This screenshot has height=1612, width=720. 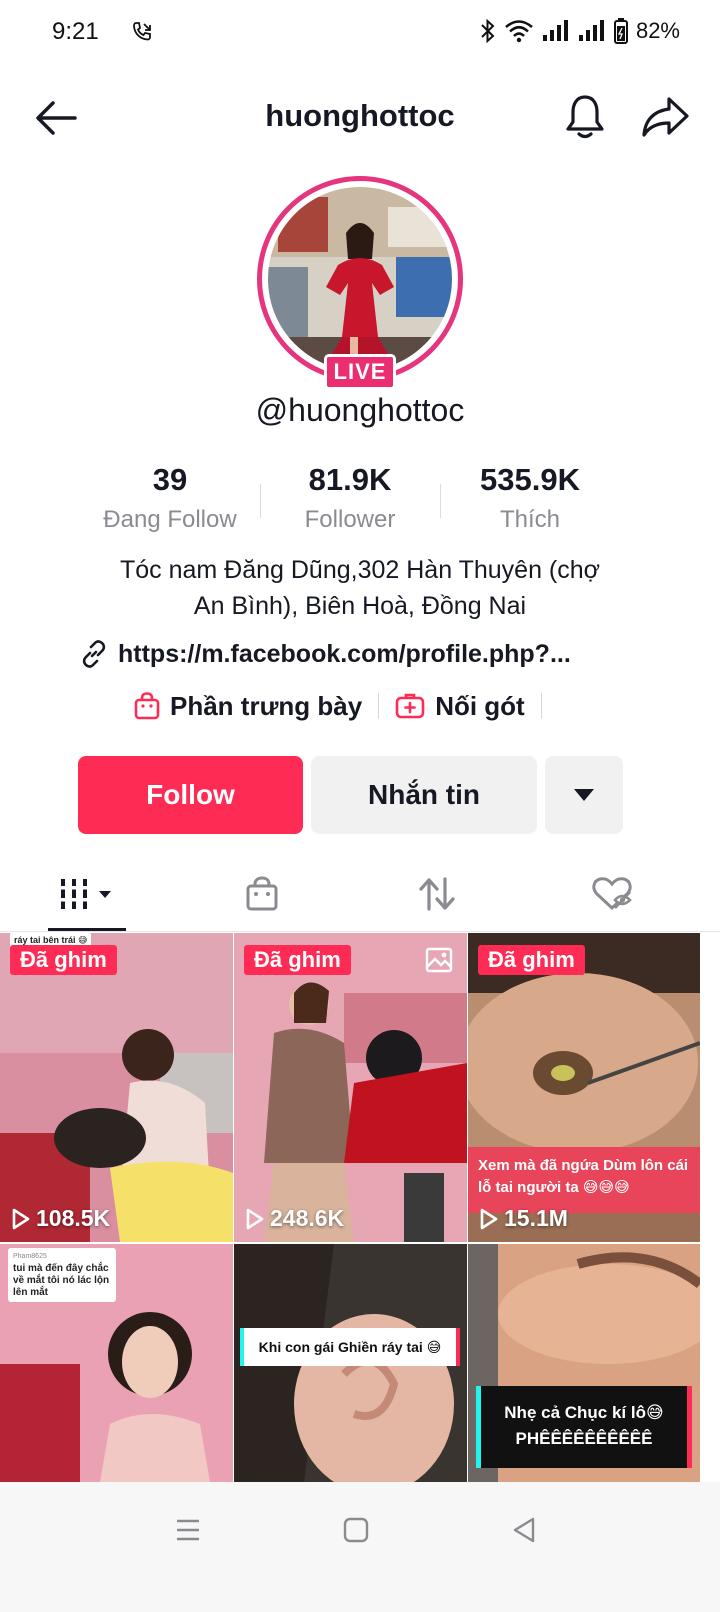 I want to click on view-count: 108.5K, so click(x=61, y=1218).